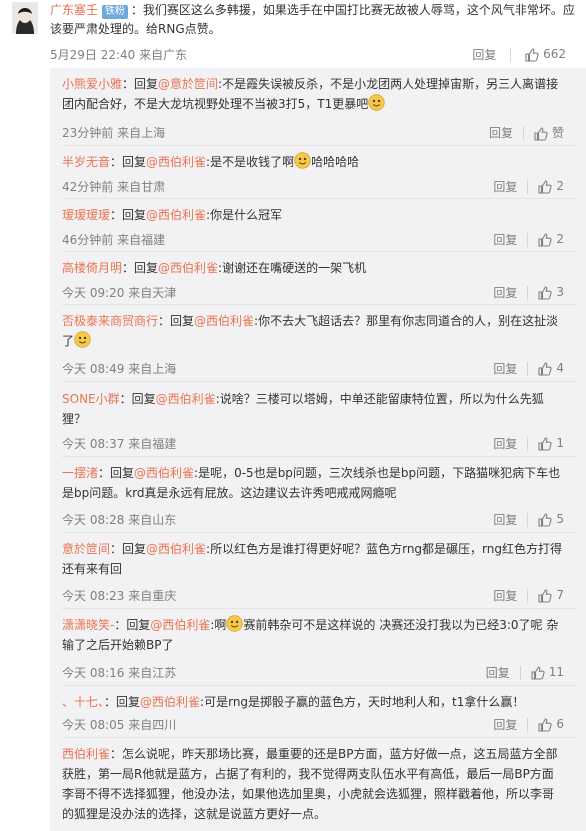  I want to click on reply-body: :啊, so click(218, 625).